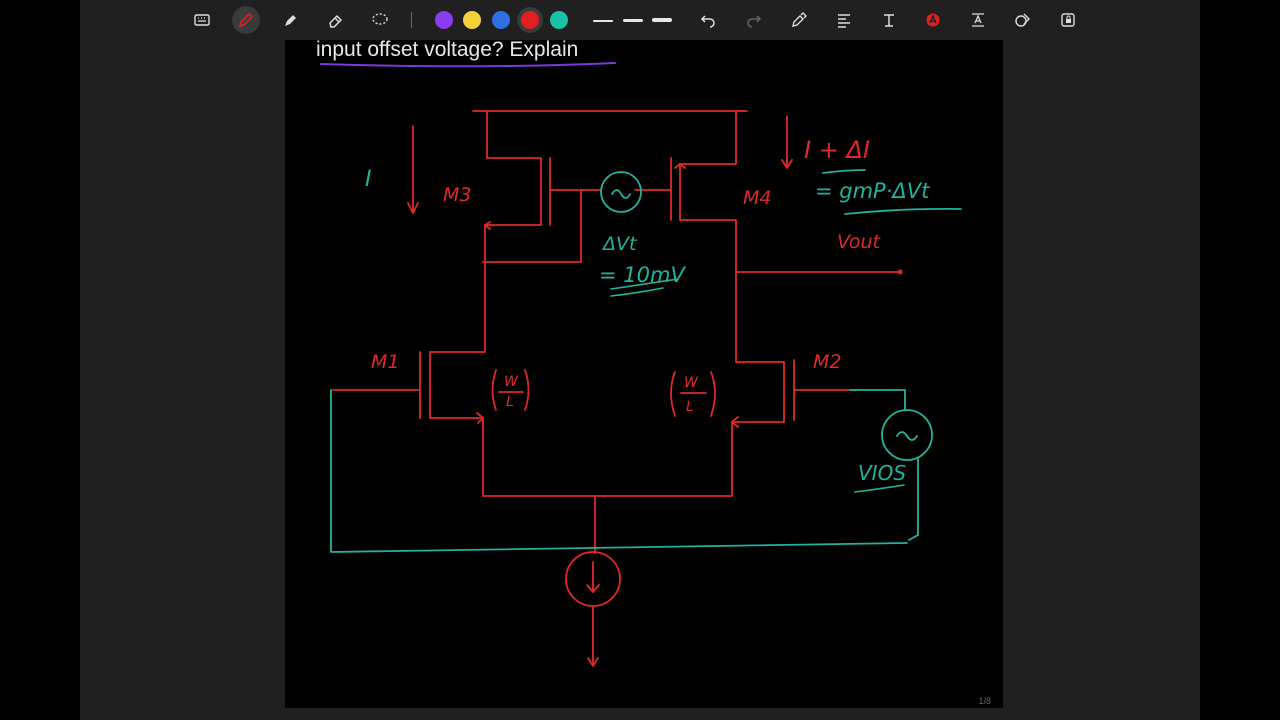 This screenshot has height=720, width=1280. I want to click on text-box-icon, so click(978, 20).